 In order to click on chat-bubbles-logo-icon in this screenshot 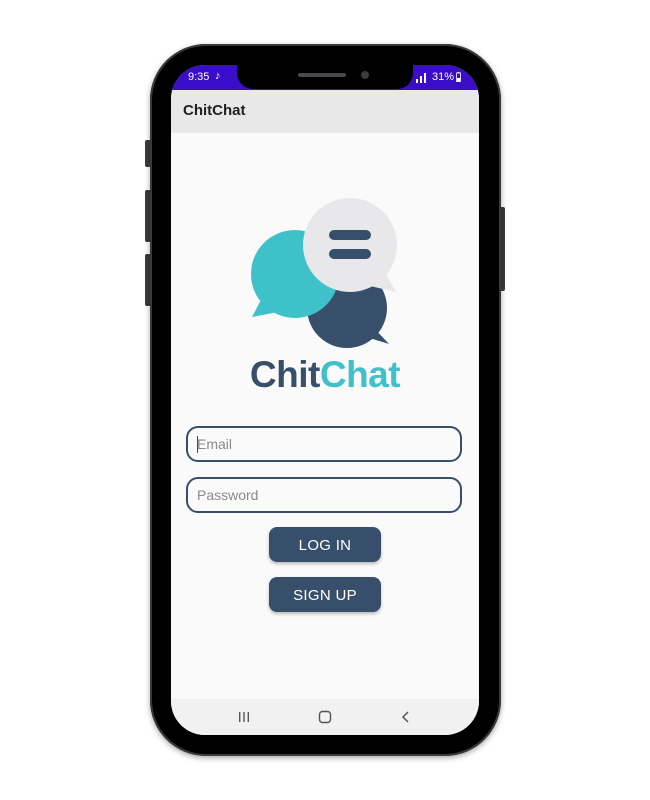, I will do `click(324, 273)`.